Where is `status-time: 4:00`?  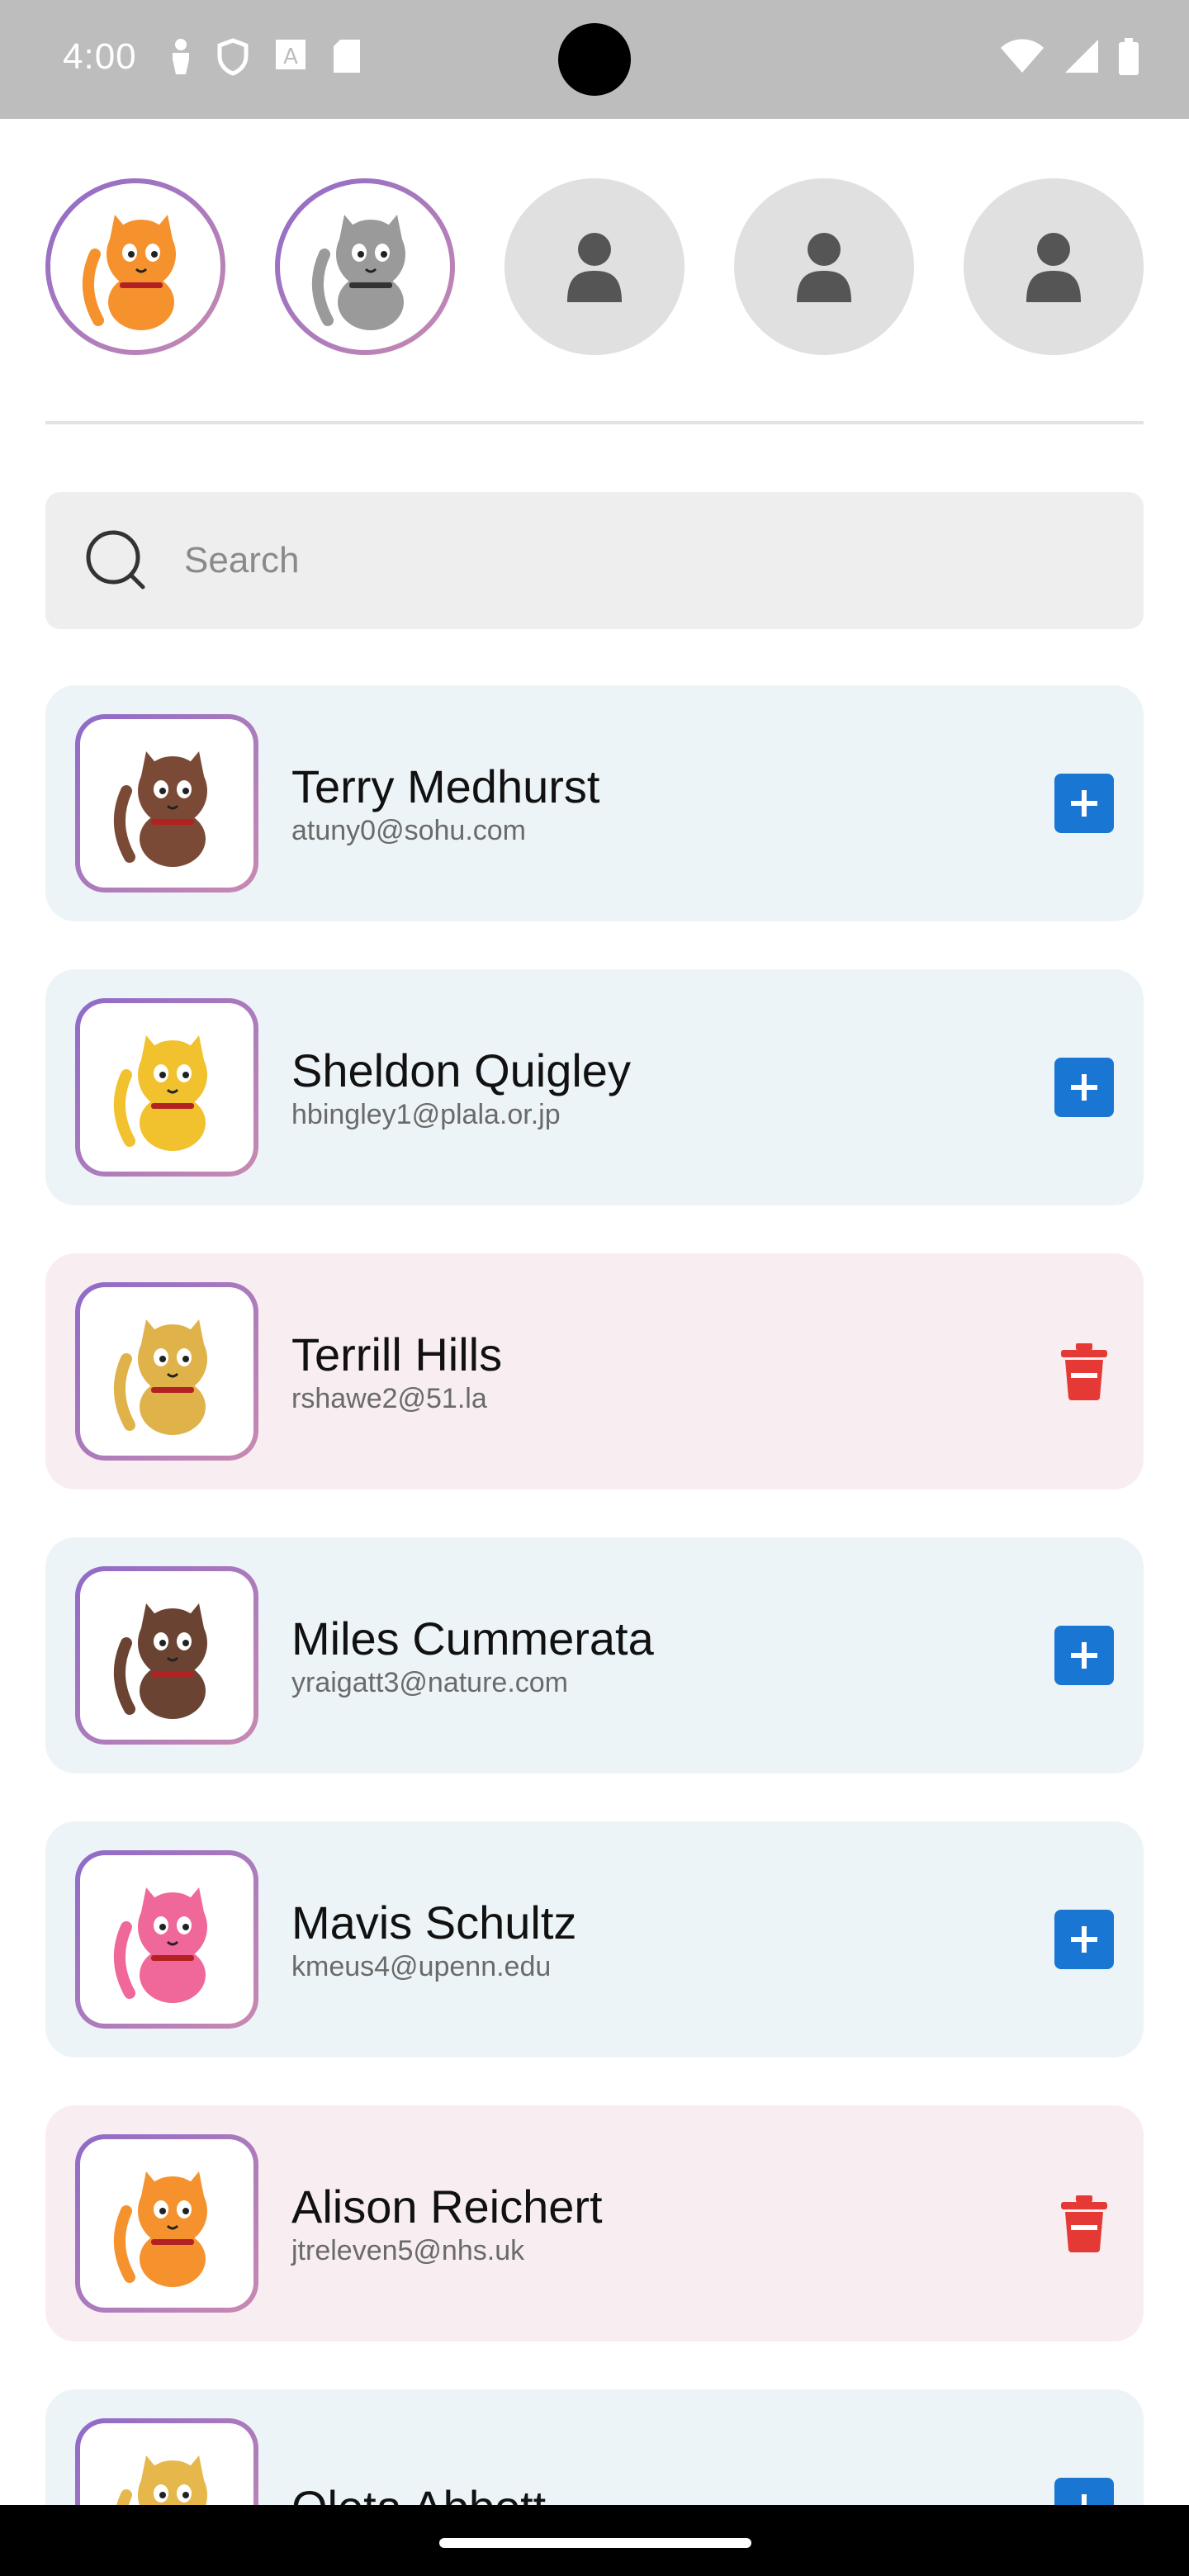 status-time: 4:00 is located at coordinates (100, 56).